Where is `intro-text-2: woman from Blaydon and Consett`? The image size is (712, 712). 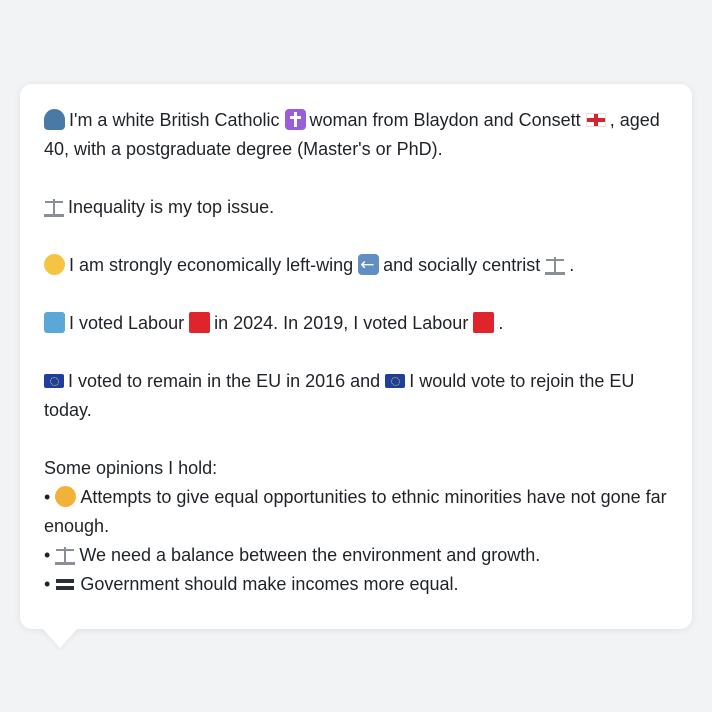 intro-text-2: woman from Blaydon and Consett is located at coordinates (445, 120).